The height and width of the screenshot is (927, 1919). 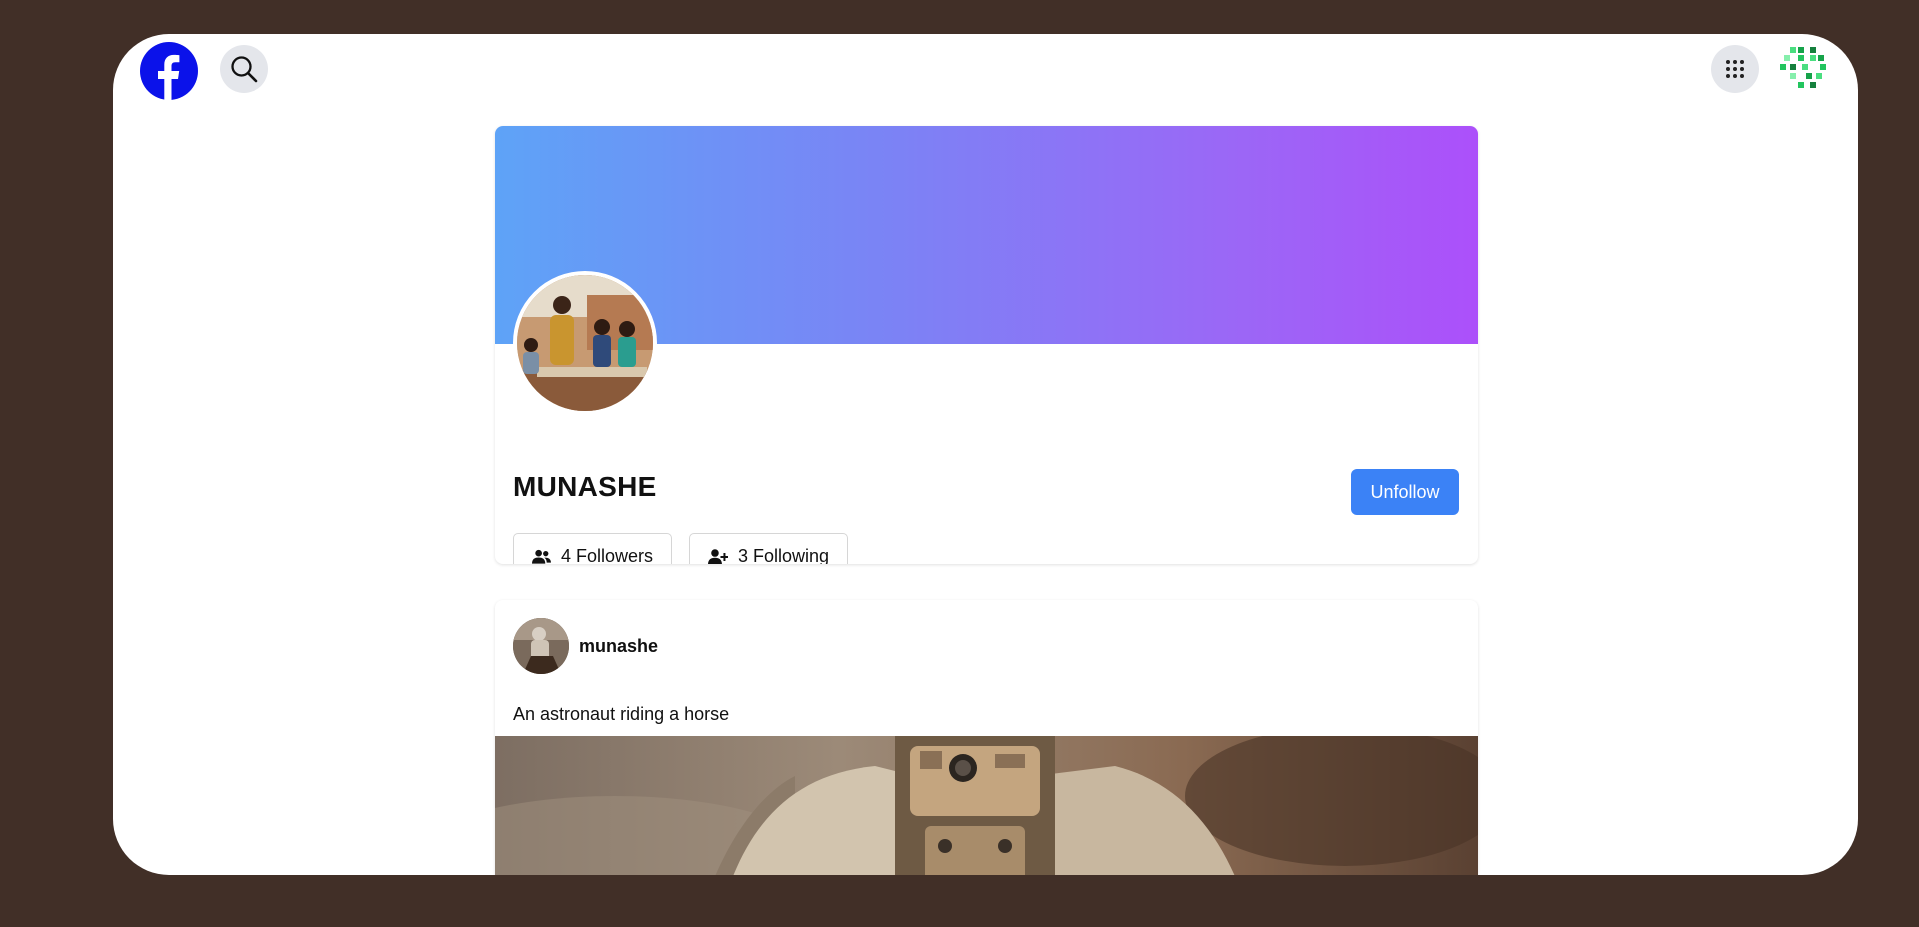 I want to click on user-plus-icon, so click(x=718, y=556).